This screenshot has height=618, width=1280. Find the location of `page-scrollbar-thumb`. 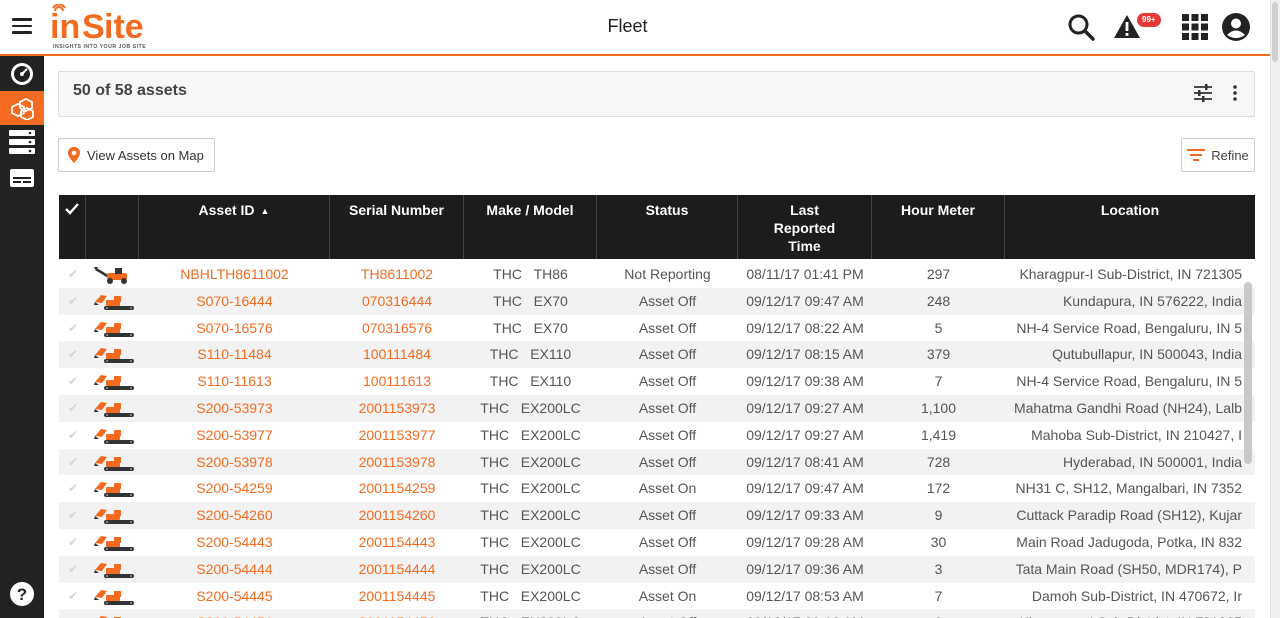

page-scrollbar-thumb is located at coordinates (1275, 32).